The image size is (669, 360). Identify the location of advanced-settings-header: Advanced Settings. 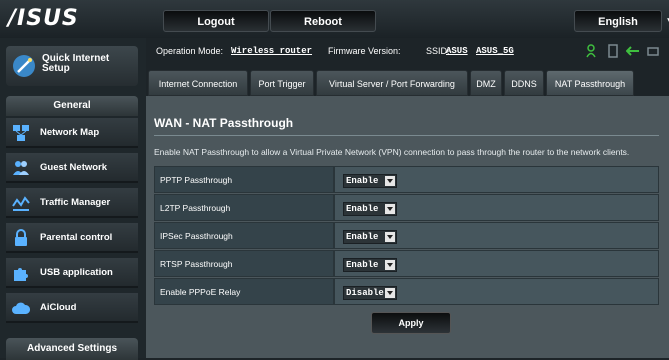
(72, 349).